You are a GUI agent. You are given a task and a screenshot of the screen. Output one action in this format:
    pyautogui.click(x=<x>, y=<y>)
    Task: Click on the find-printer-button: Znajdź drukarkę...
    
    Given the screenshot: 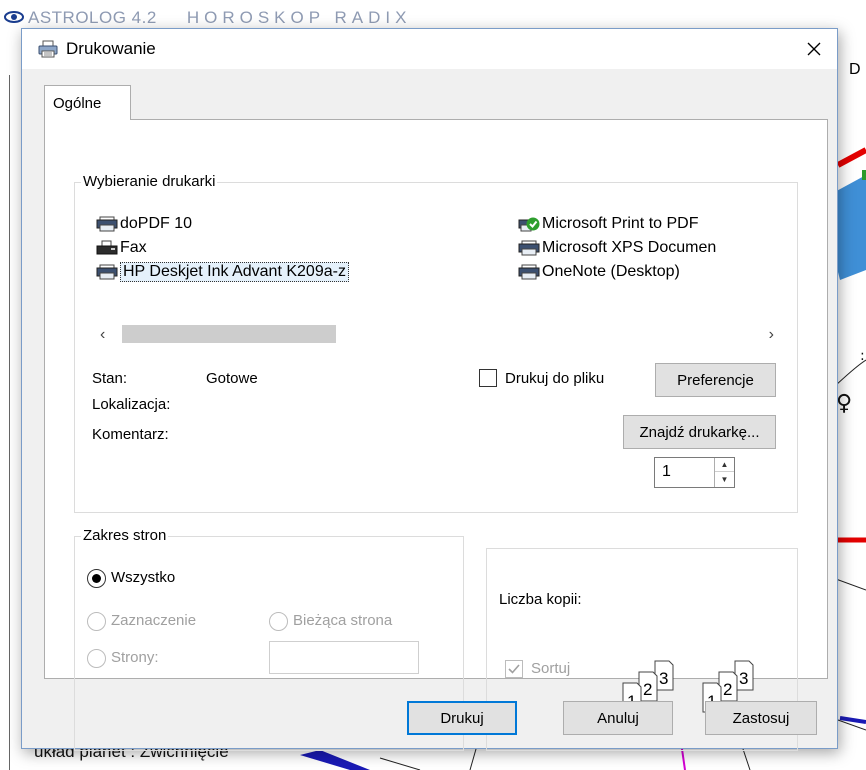 What is the action you would take?
    pyautogui.click(x=699, y=432)
    